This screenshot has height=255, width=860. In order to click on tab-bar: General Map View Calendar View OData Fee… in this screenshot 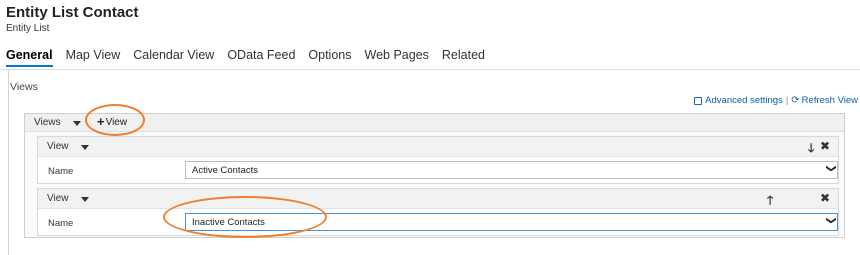, I will do `click(252, 57)`.